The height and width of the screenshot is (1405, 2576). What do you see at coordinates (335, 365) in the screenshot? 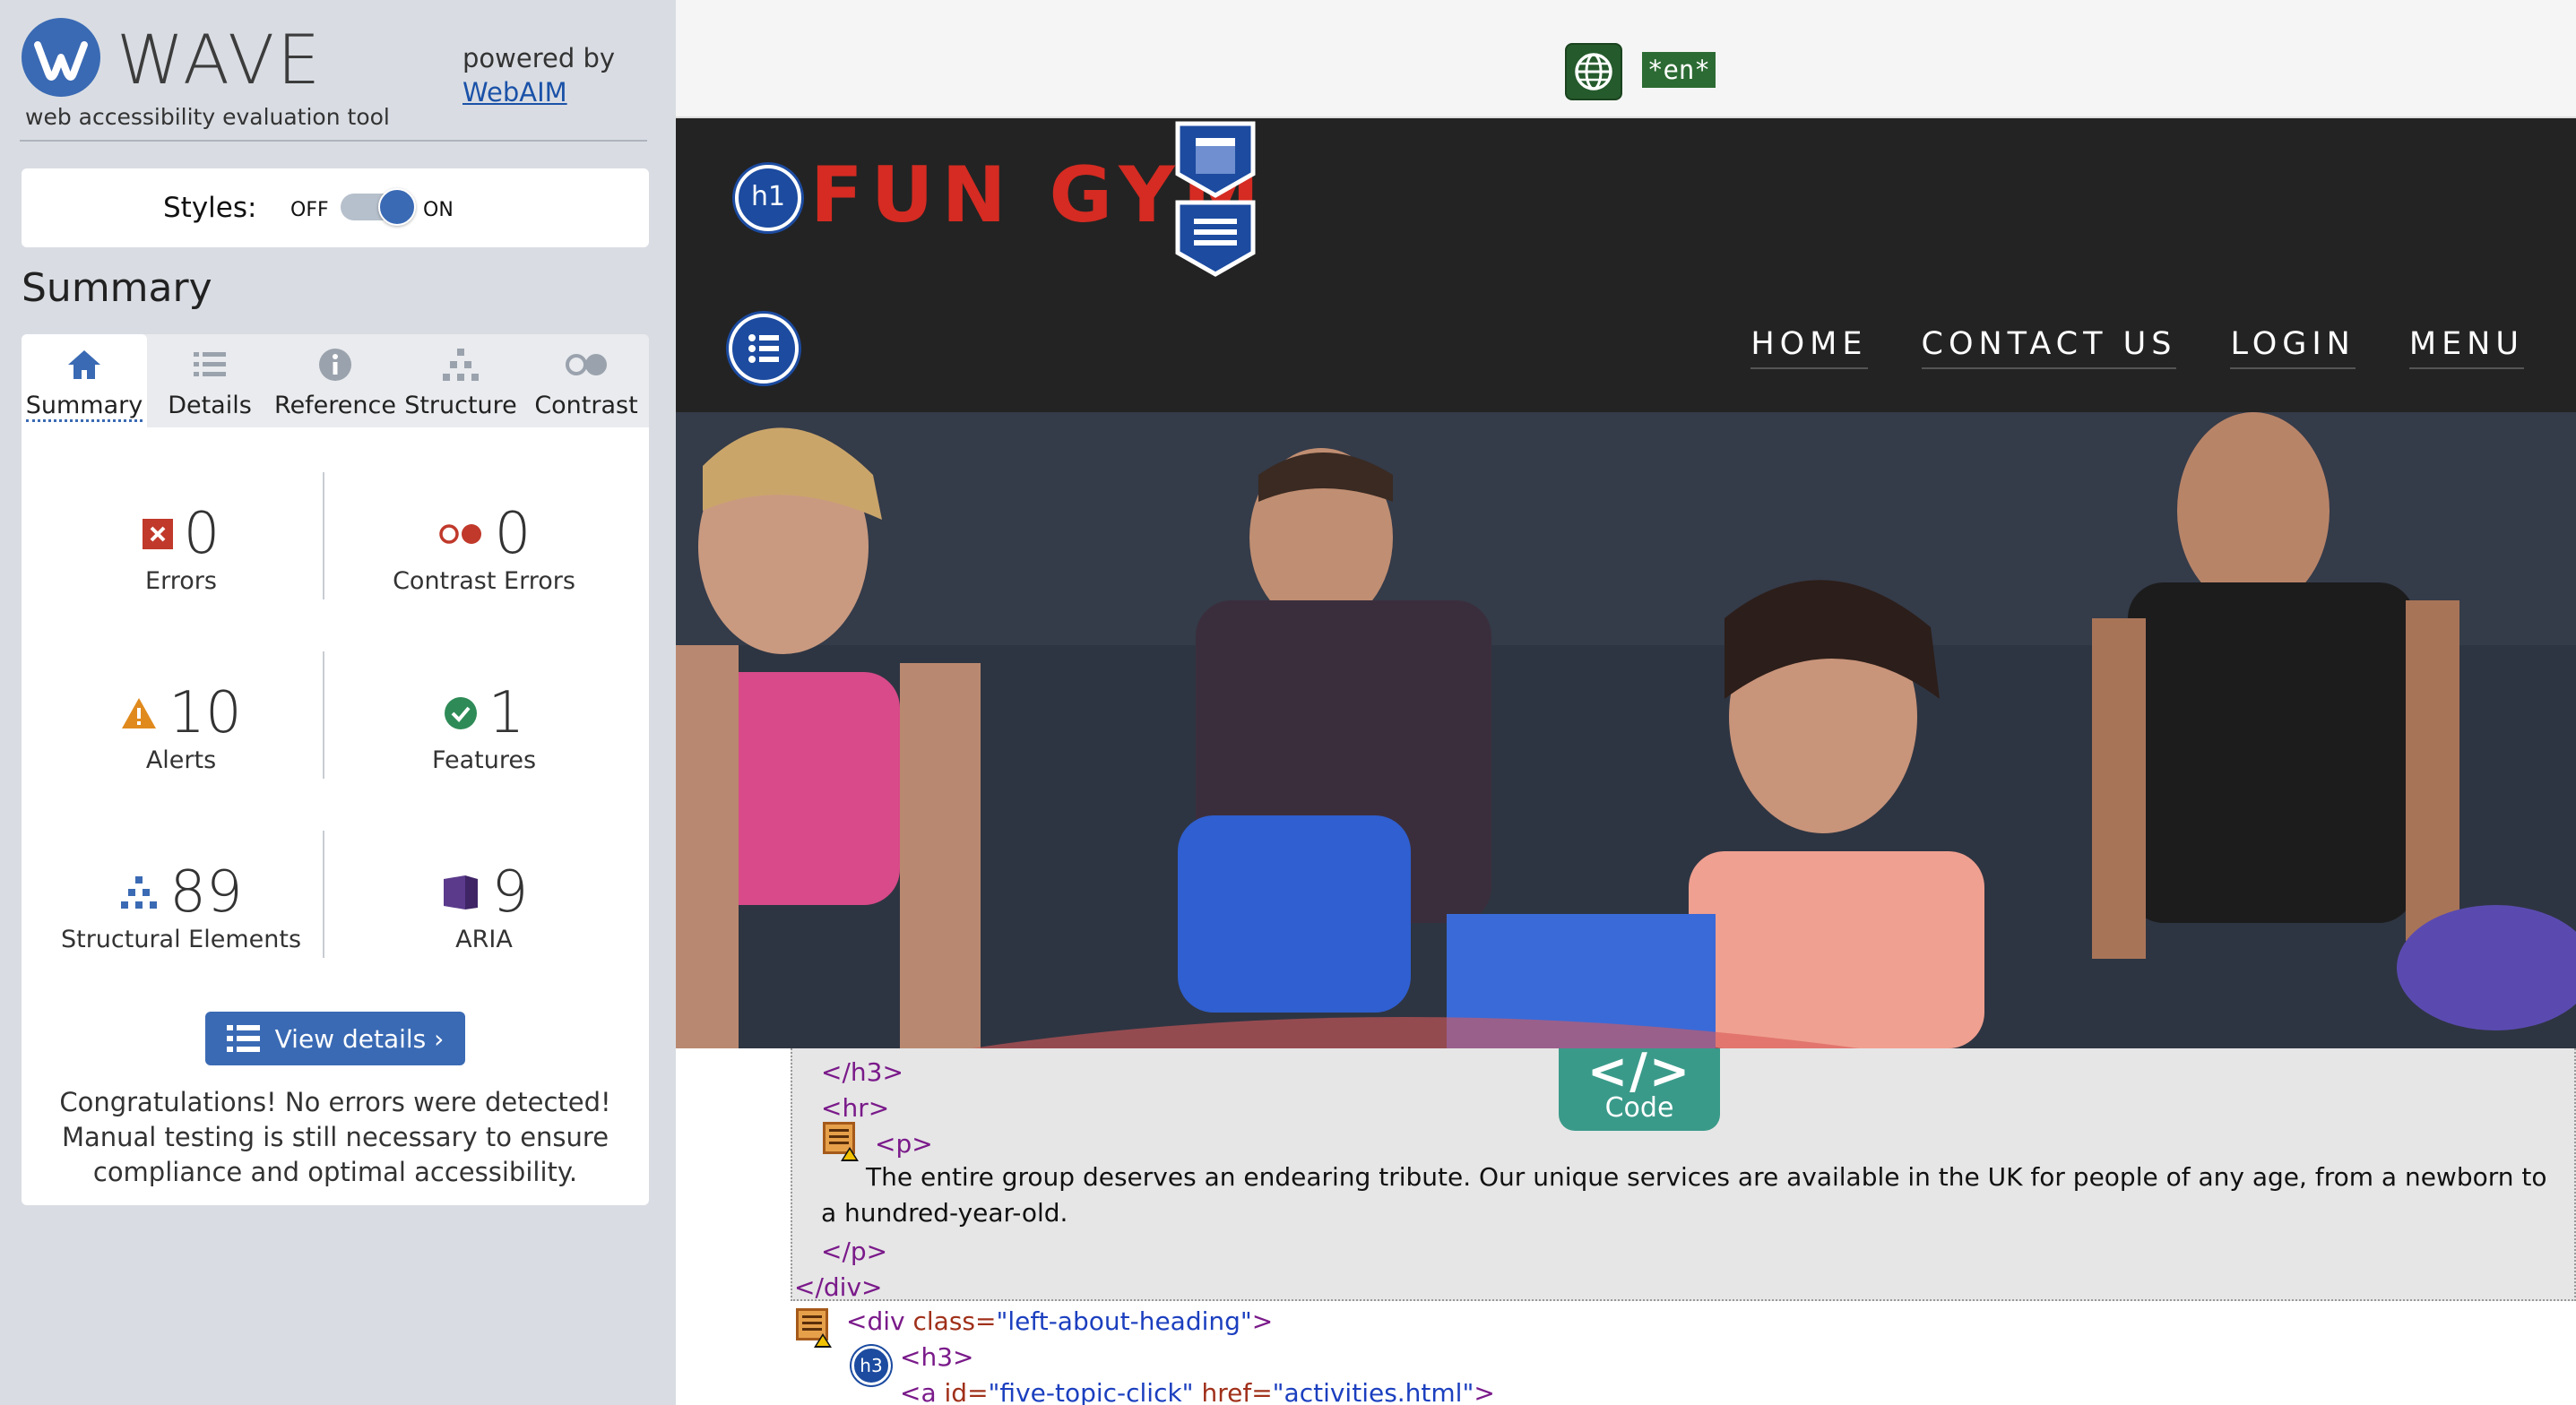
I see `info-icon` at bounding box center [335, 365].